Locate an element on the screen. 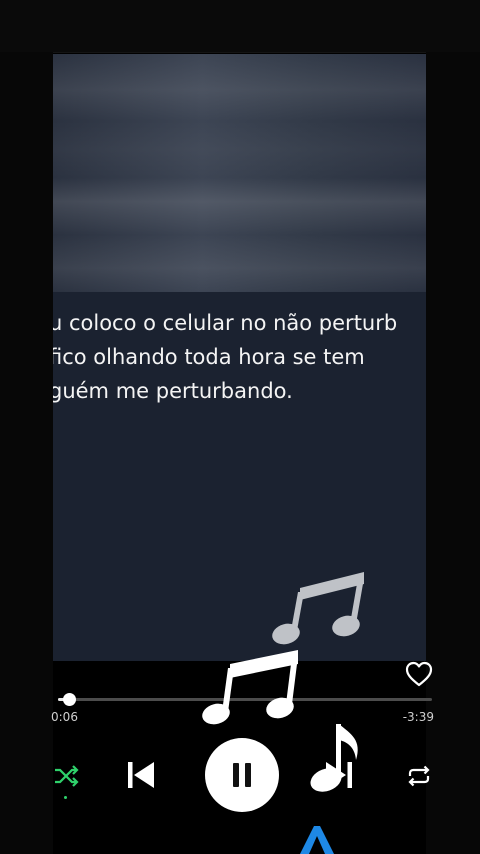 This screenshot has width=480, height=854. lyric-line: fico olhando toda hora se tem is located at coordinates (209, 357).